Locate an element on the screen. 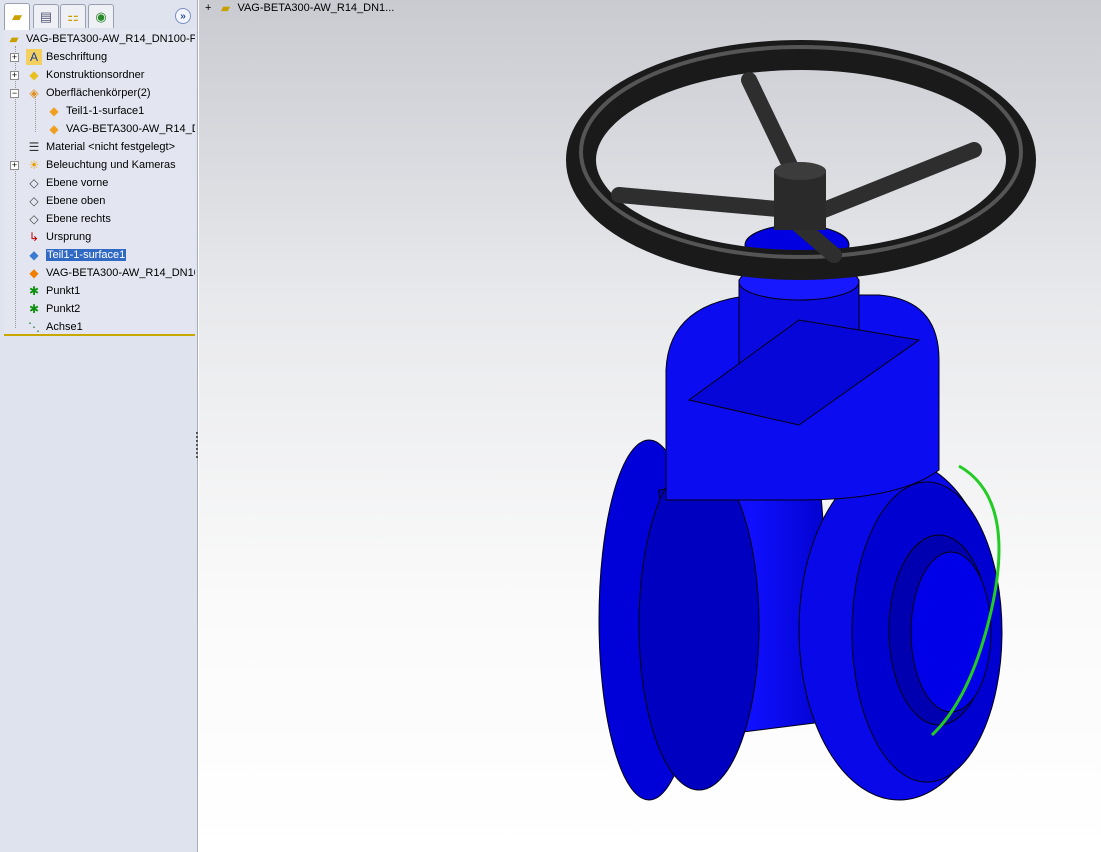 This screenshot has height=852, width=1101. tree-item: ◇ Ebene oben is located at coordinates (65, 201).